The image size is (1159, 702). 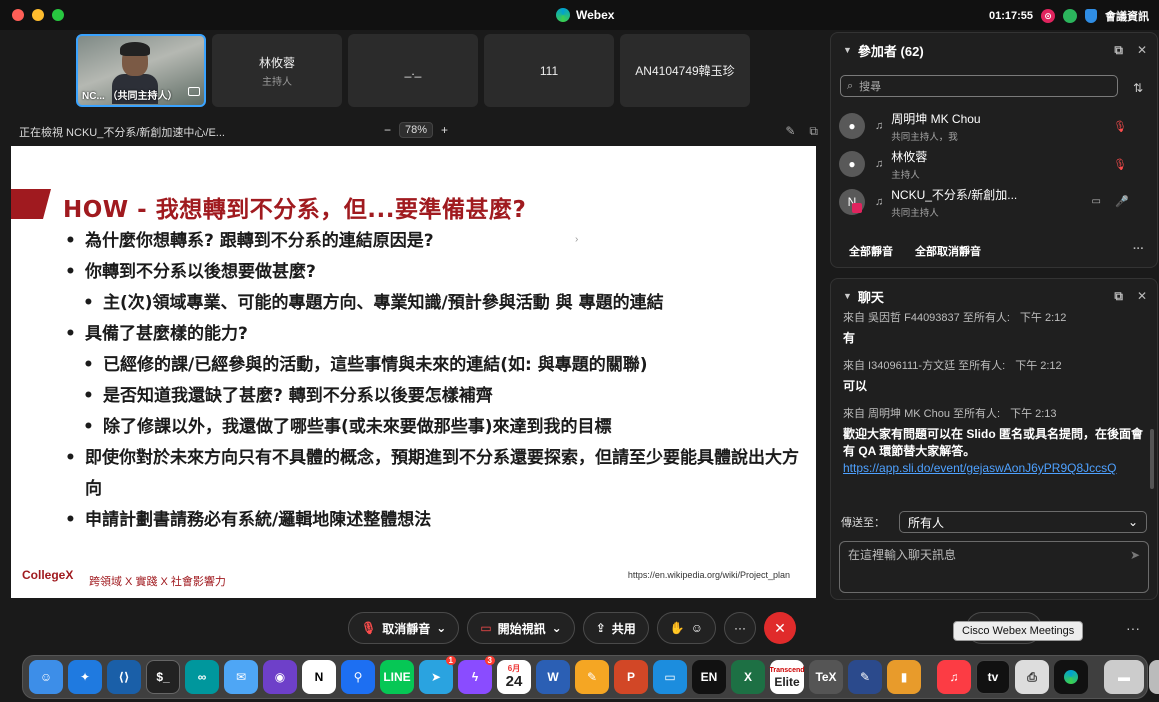 What do you see at coordinates (740, 628) in the screenshot?
I see `more-options-button: ···` at bounding box center [740, 628].